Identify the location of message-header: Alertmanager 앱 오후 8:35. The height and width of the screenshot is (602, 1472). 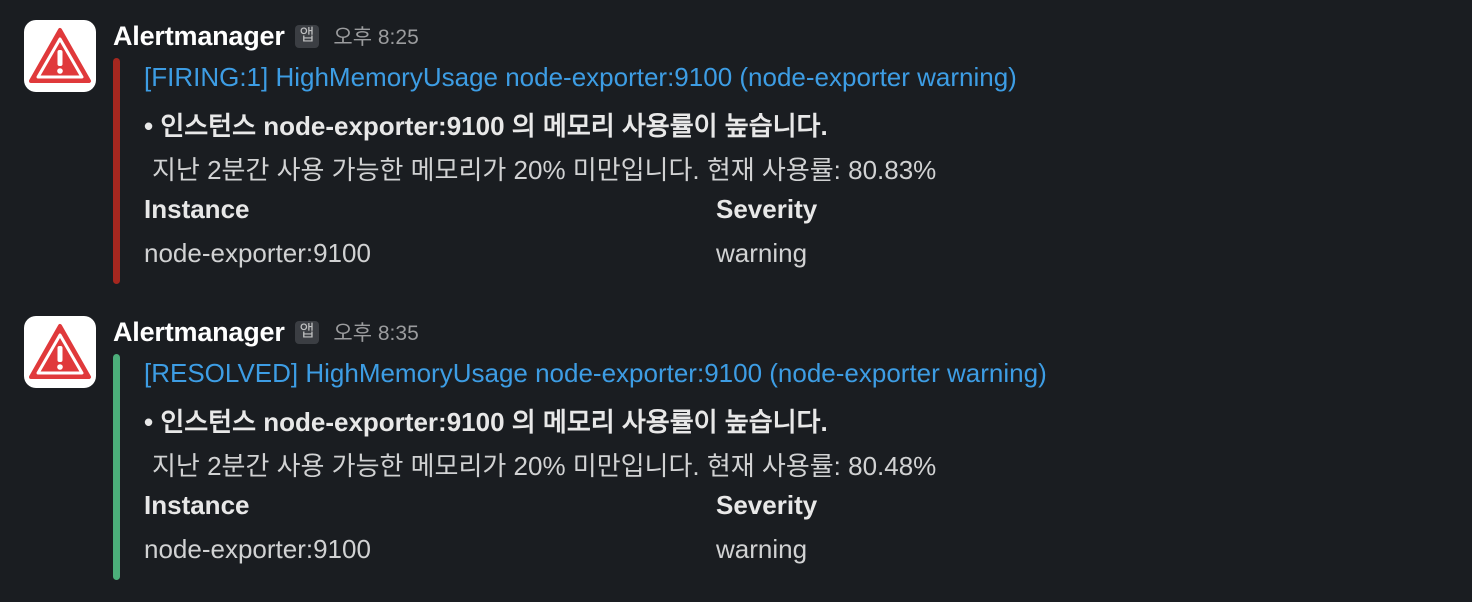
(266, 332).